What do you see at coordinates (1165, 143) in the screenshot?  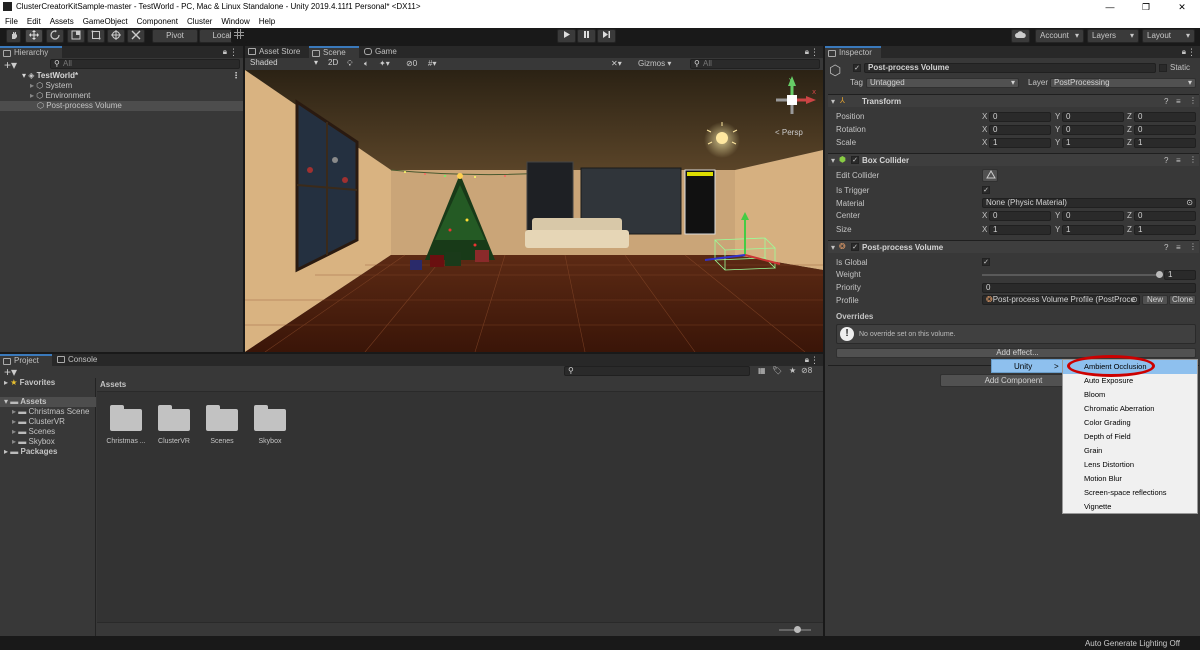 I see `scale-z-input: 1` at bounding box center [1165, 143].